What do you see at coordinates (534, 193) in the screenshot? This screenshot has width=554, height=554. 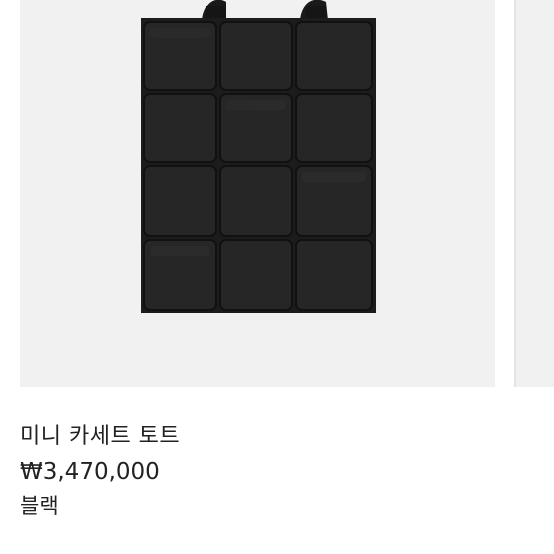 I see `next-product-card` at bounding box center [534, 193].